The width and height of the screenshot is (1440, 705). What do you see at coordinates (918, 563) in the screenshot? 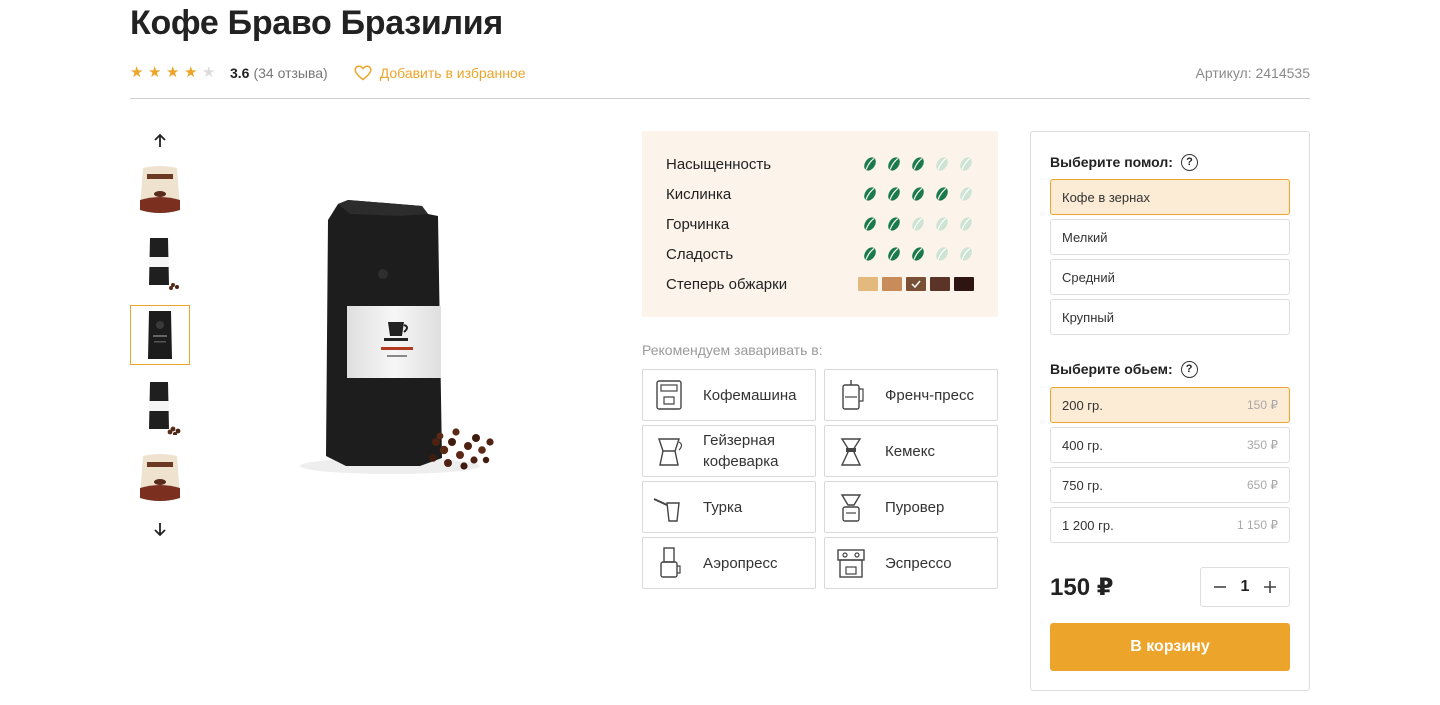
I see `brew-method-label: Эспрессо` at bounding box center [918, 563].